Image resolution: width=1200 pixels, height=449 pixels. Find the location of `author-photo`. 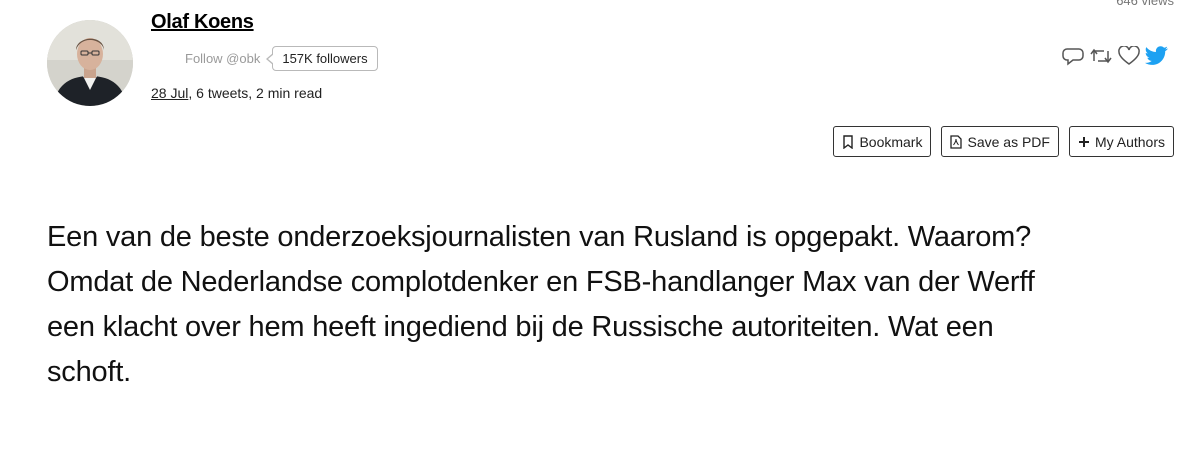

author-photo is located at coordinates (90, 63).